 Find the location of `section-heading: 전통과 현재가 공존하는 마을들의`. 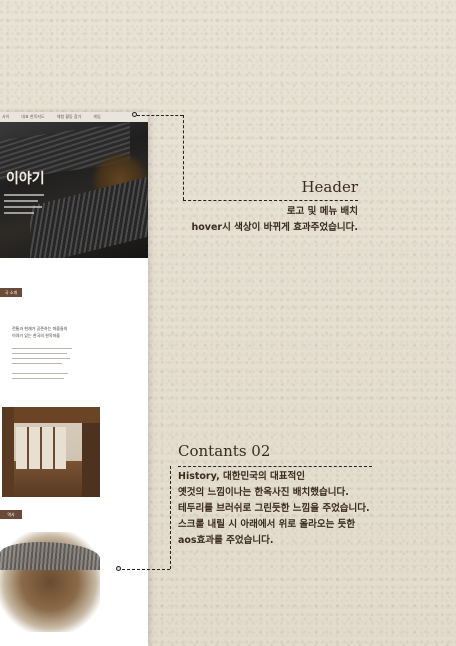

section-heading: 전통과 현재가 공존하는 마을들의 is located at coordinates (40, 328).